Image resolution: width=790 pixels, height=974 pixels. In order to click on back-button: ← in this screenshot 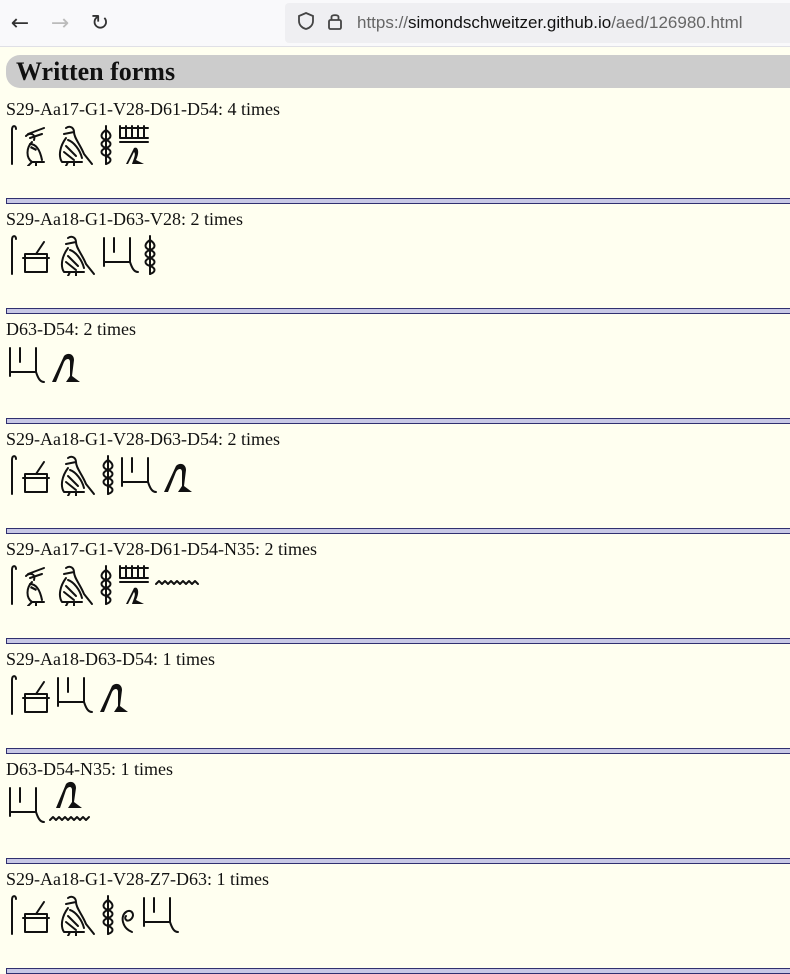, I will do `click(20, 23)`.